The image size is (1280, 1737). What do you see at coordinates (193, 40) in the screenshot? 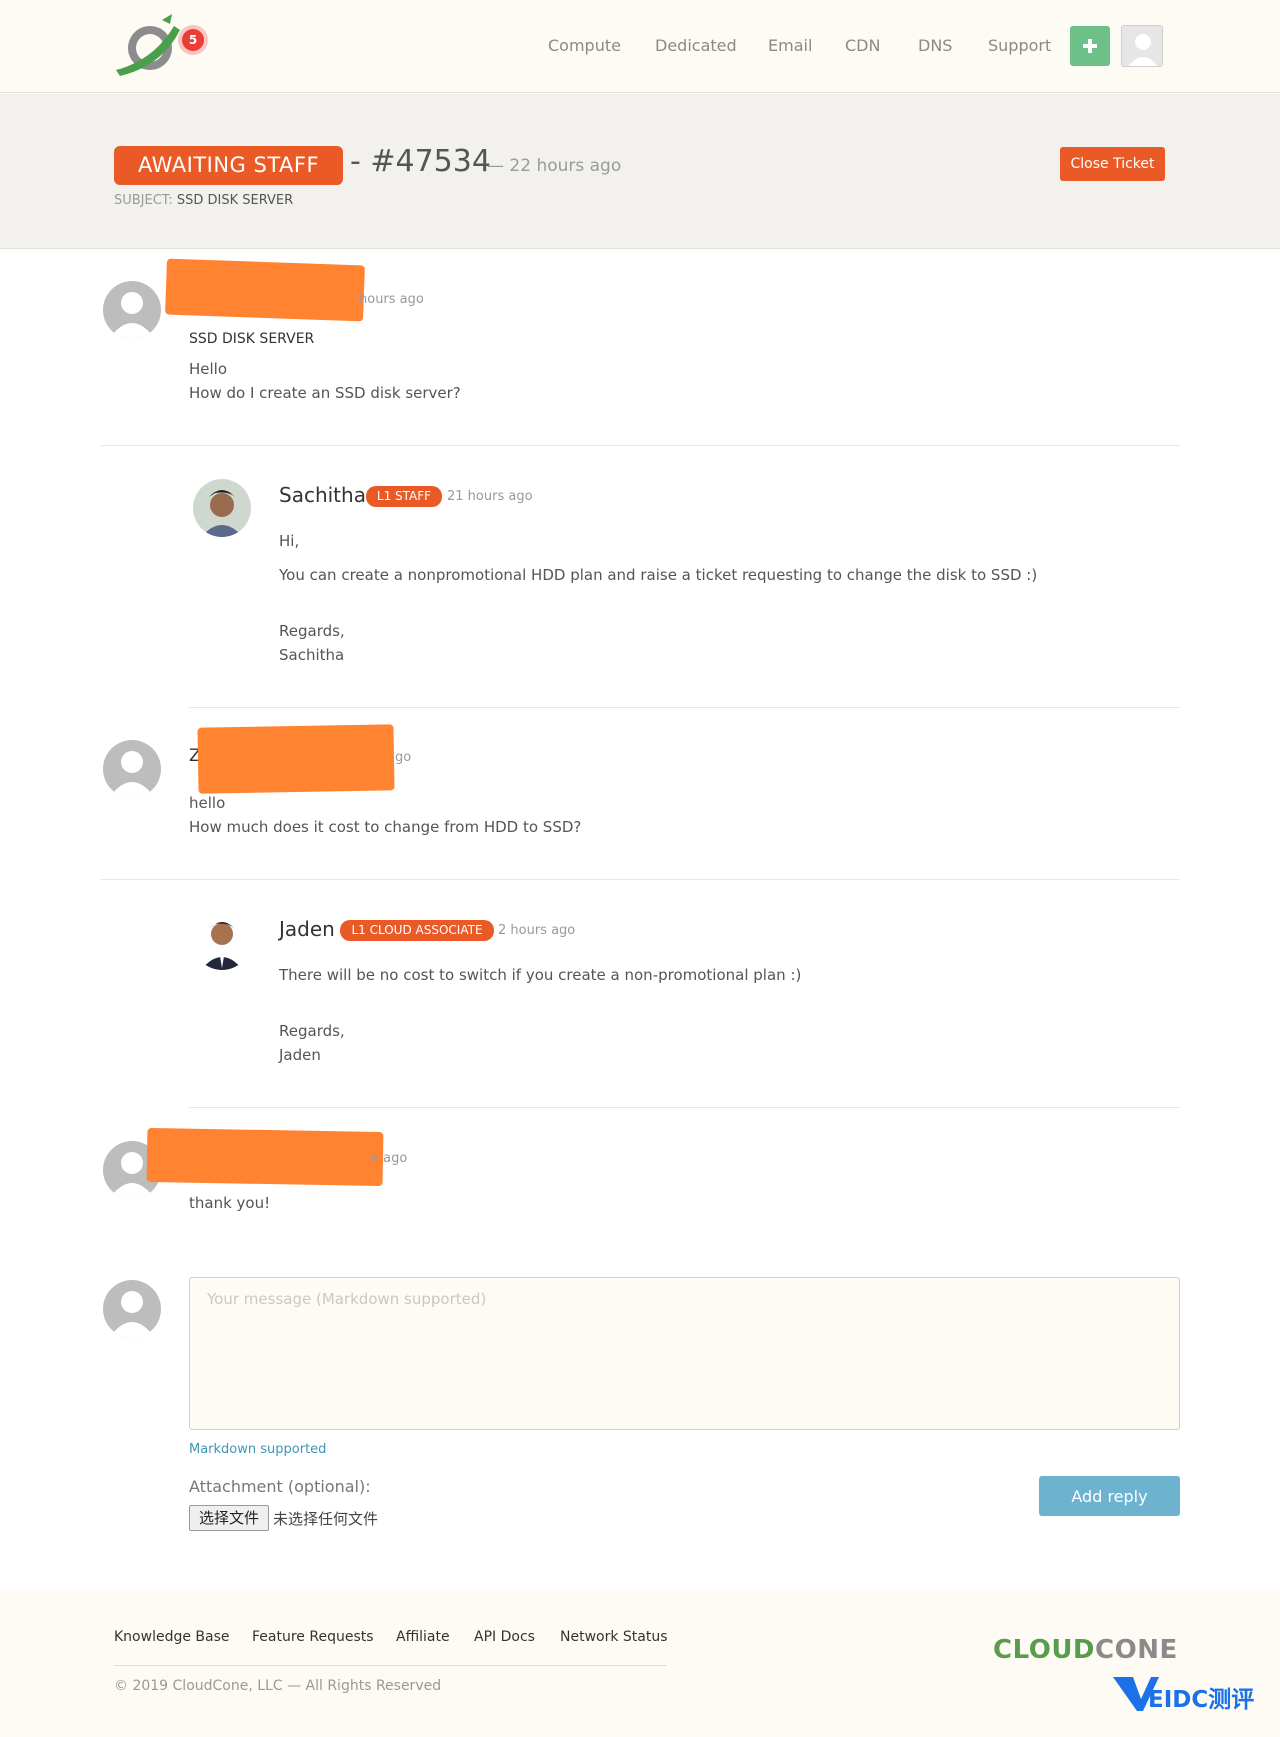
I see `notification-badge: 5` at bounding box center [193, 40].